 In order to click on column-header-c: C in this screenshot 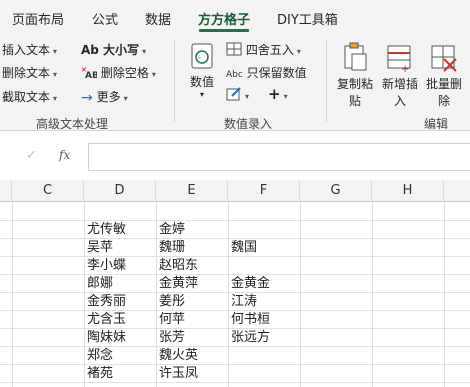, I will do `click(48, 191)`.